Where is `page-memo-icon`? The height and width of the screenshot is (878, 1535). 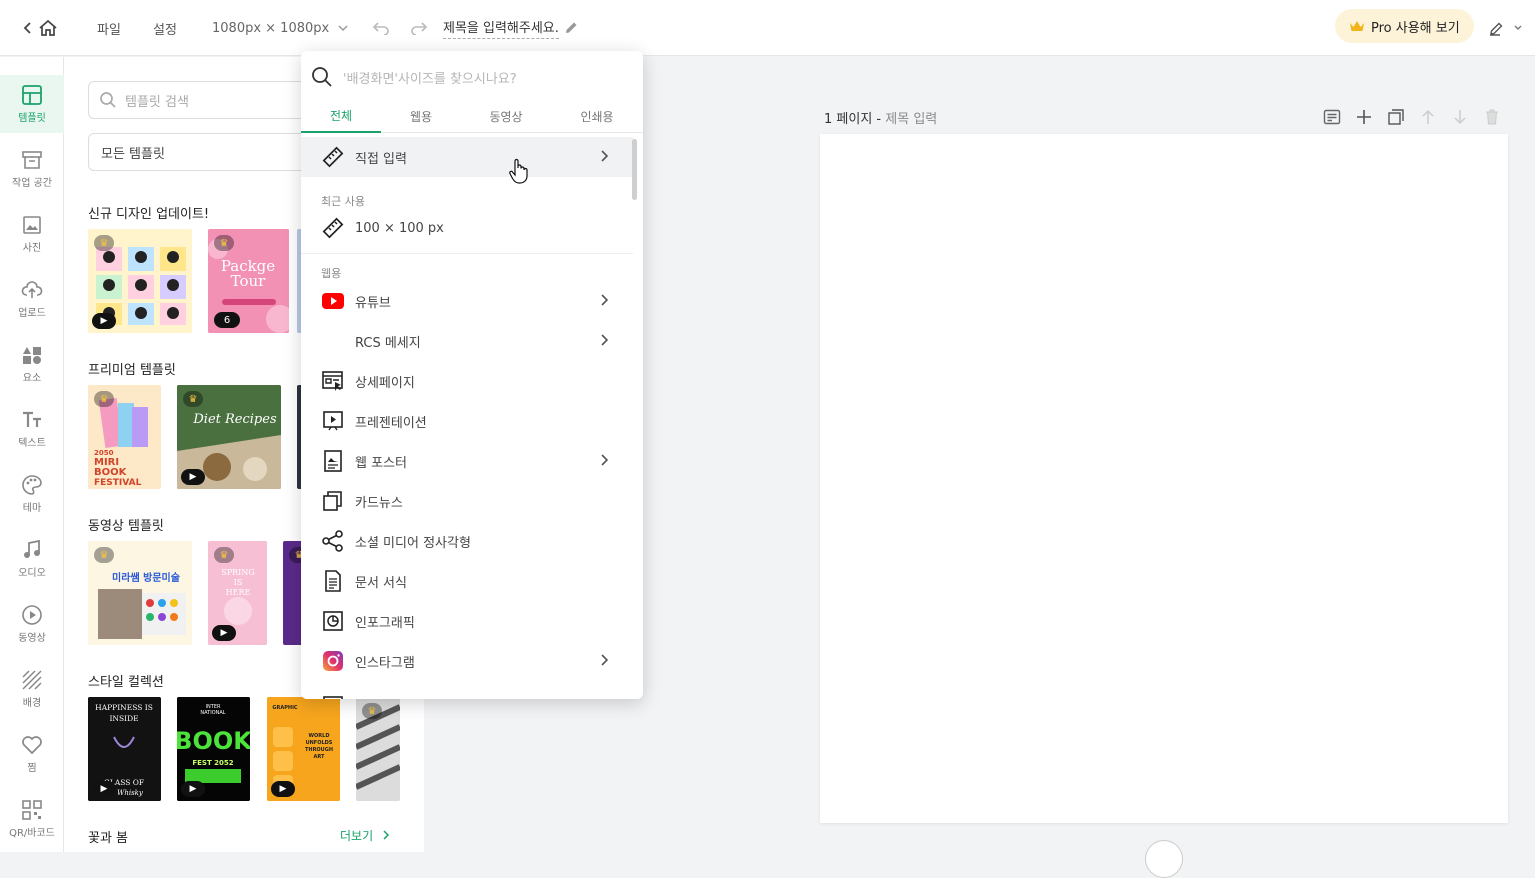 page-memo-icon is located at coordinates (1332, 117).